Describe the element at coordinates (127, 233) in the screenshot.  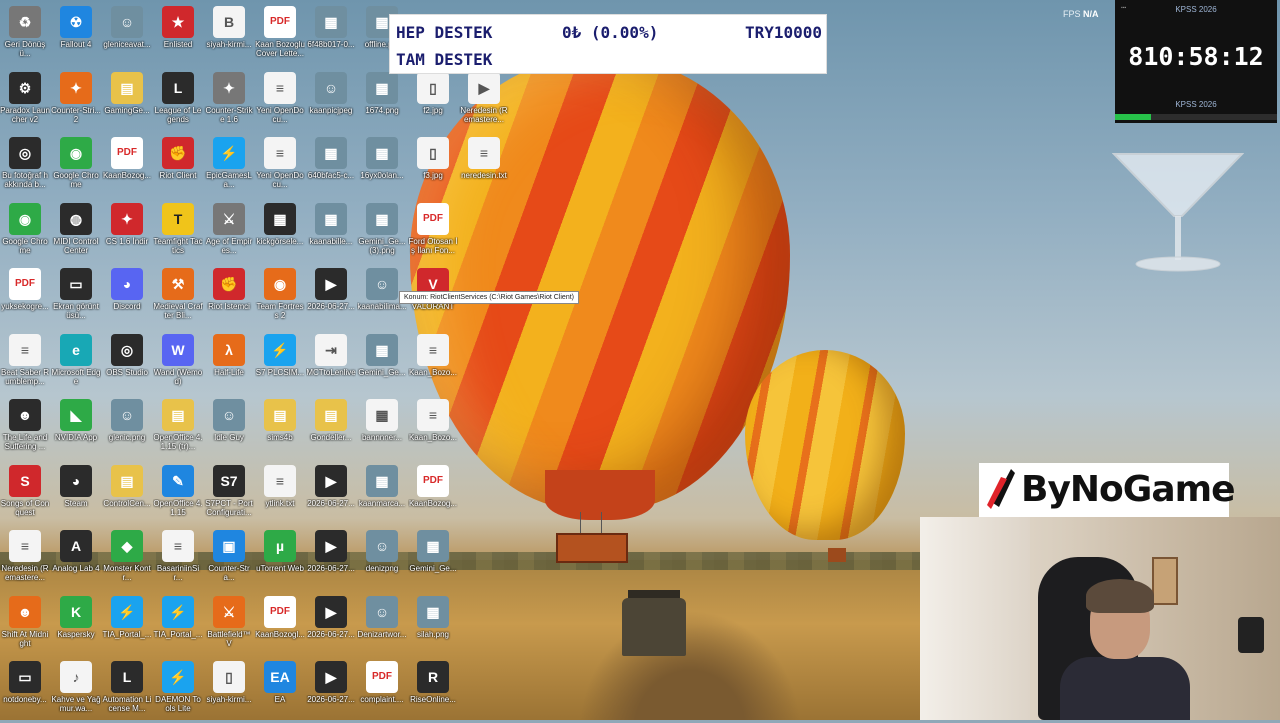
I see `desktop-icon: ✦ CS 1.6 İndir` at that location.